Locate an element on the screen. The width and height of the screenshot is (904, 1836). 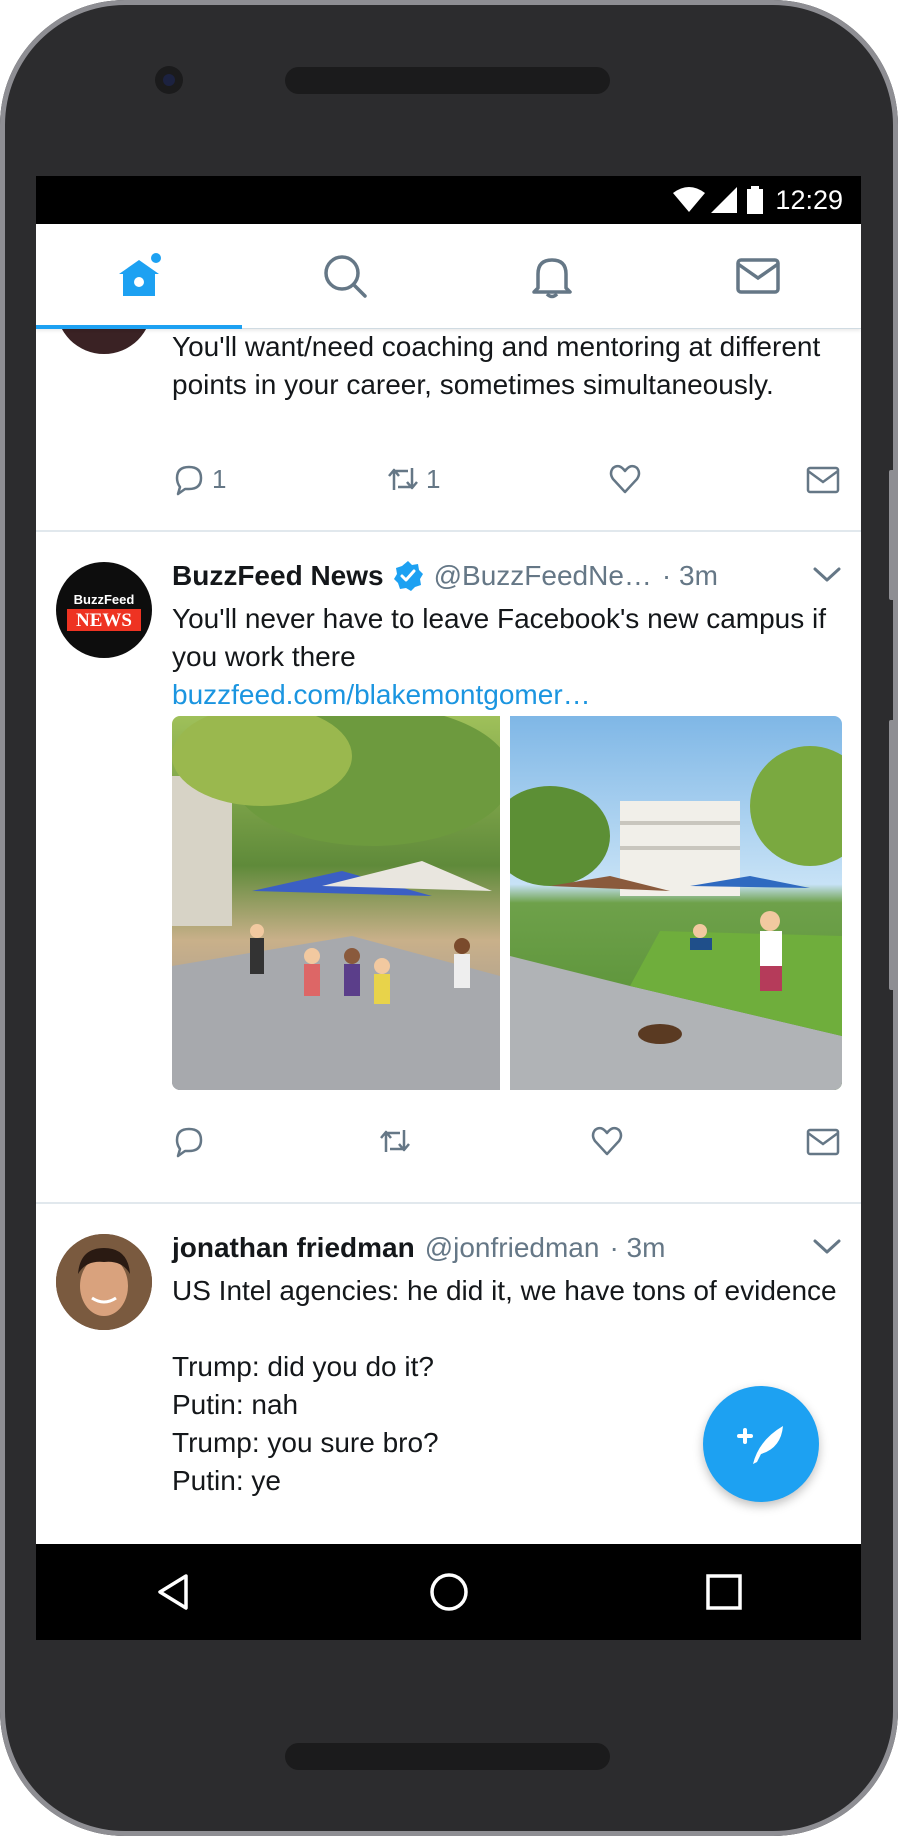
volume-button is located at coordinates (893, 855).